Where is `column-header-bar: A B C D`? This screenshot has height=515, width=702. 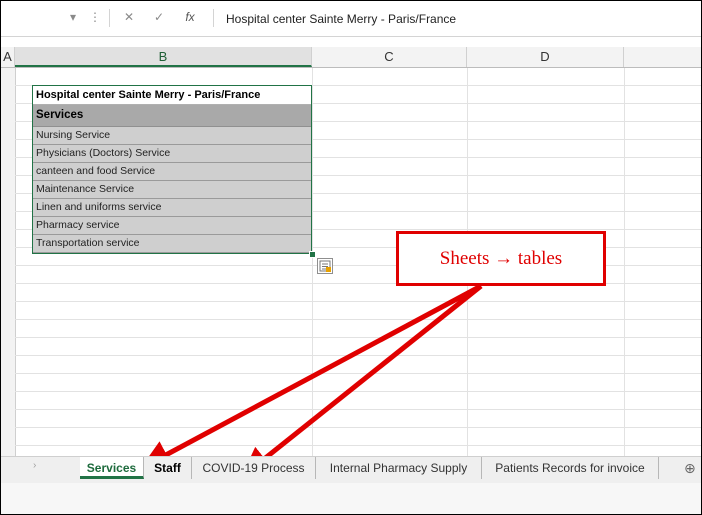 column-header-bar: A B C D is located at coordinates (351, 57).